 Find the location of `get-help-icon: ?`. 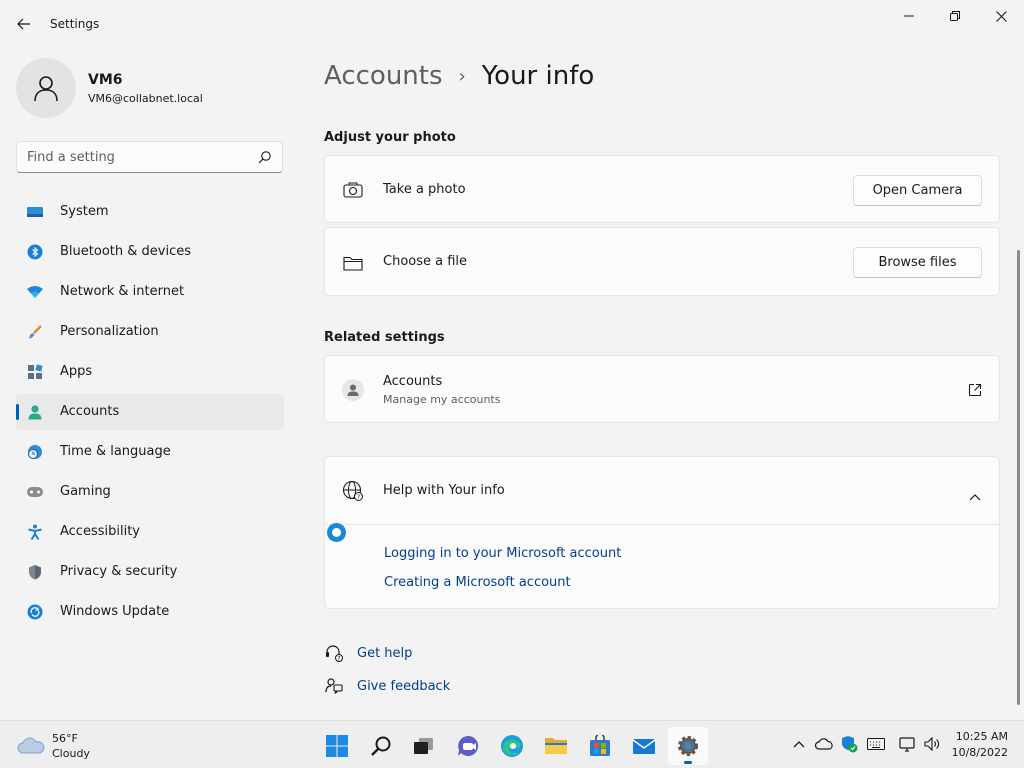

get-help-icon: ? is located at coordinates (334, 653).